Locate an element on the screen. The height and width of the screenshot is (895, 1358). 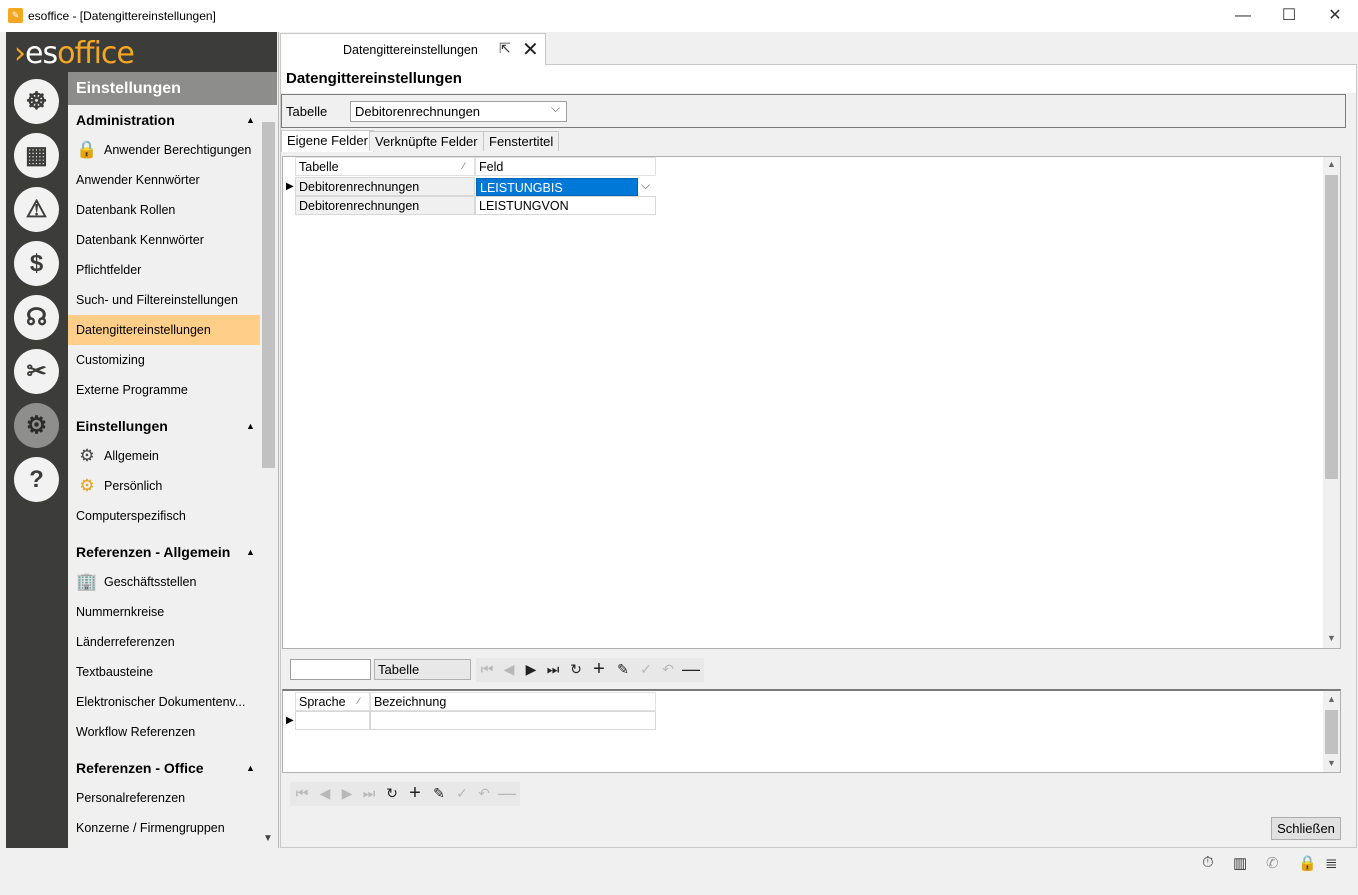
sidebar-item-computerspezifisch: Computerspezifisch is located at coordinates (164, 516).